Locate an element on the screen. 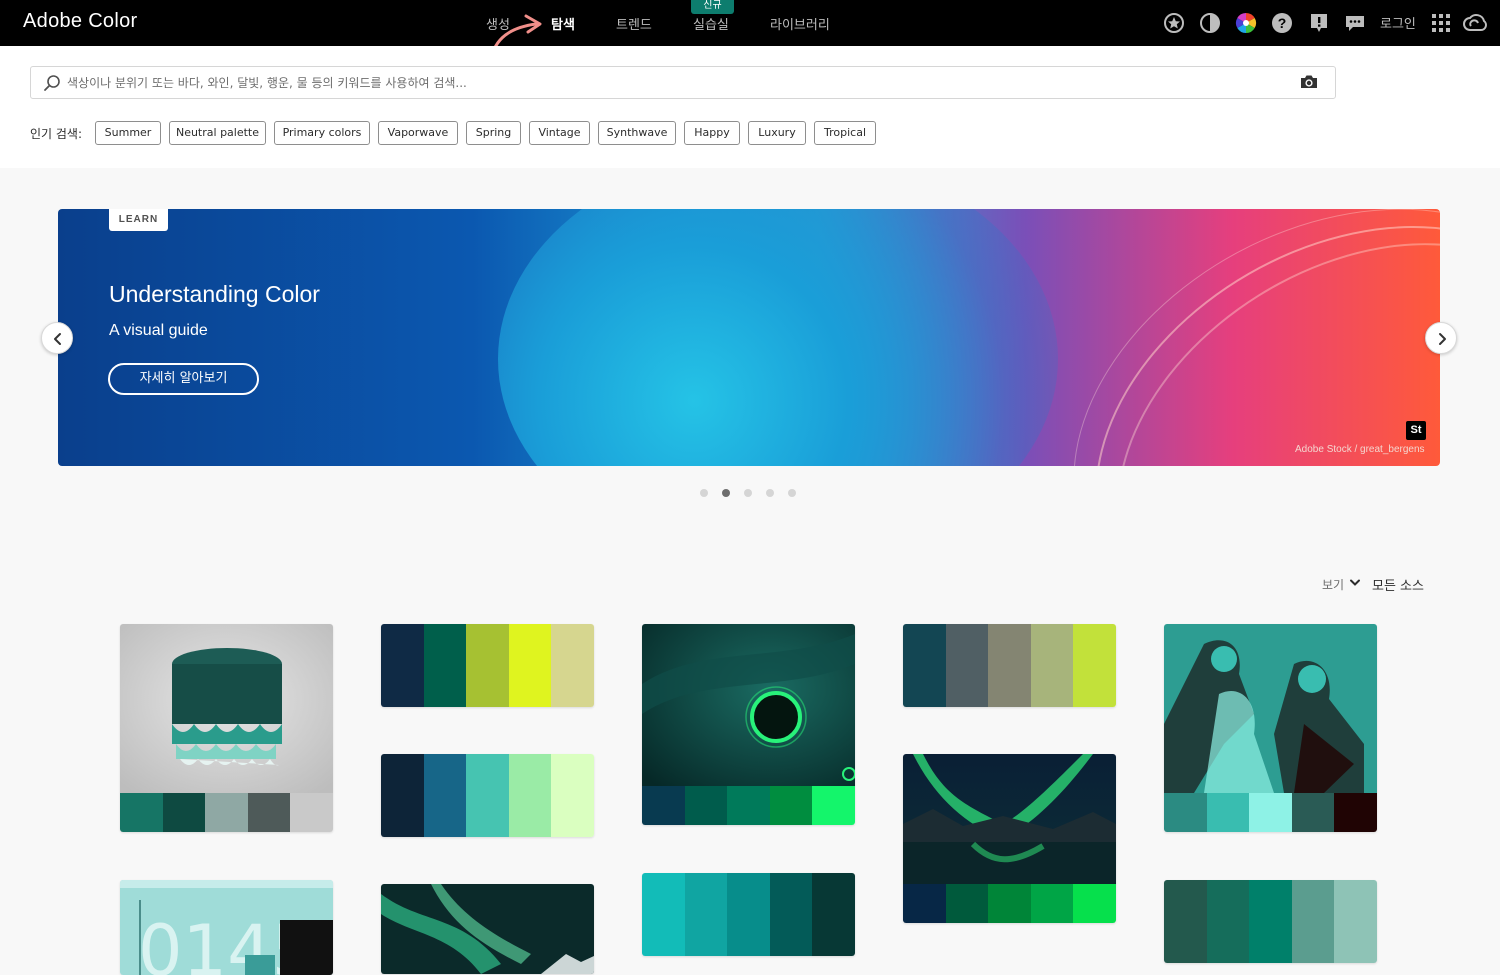  camera-icon is located at coordinates (1309, 82).